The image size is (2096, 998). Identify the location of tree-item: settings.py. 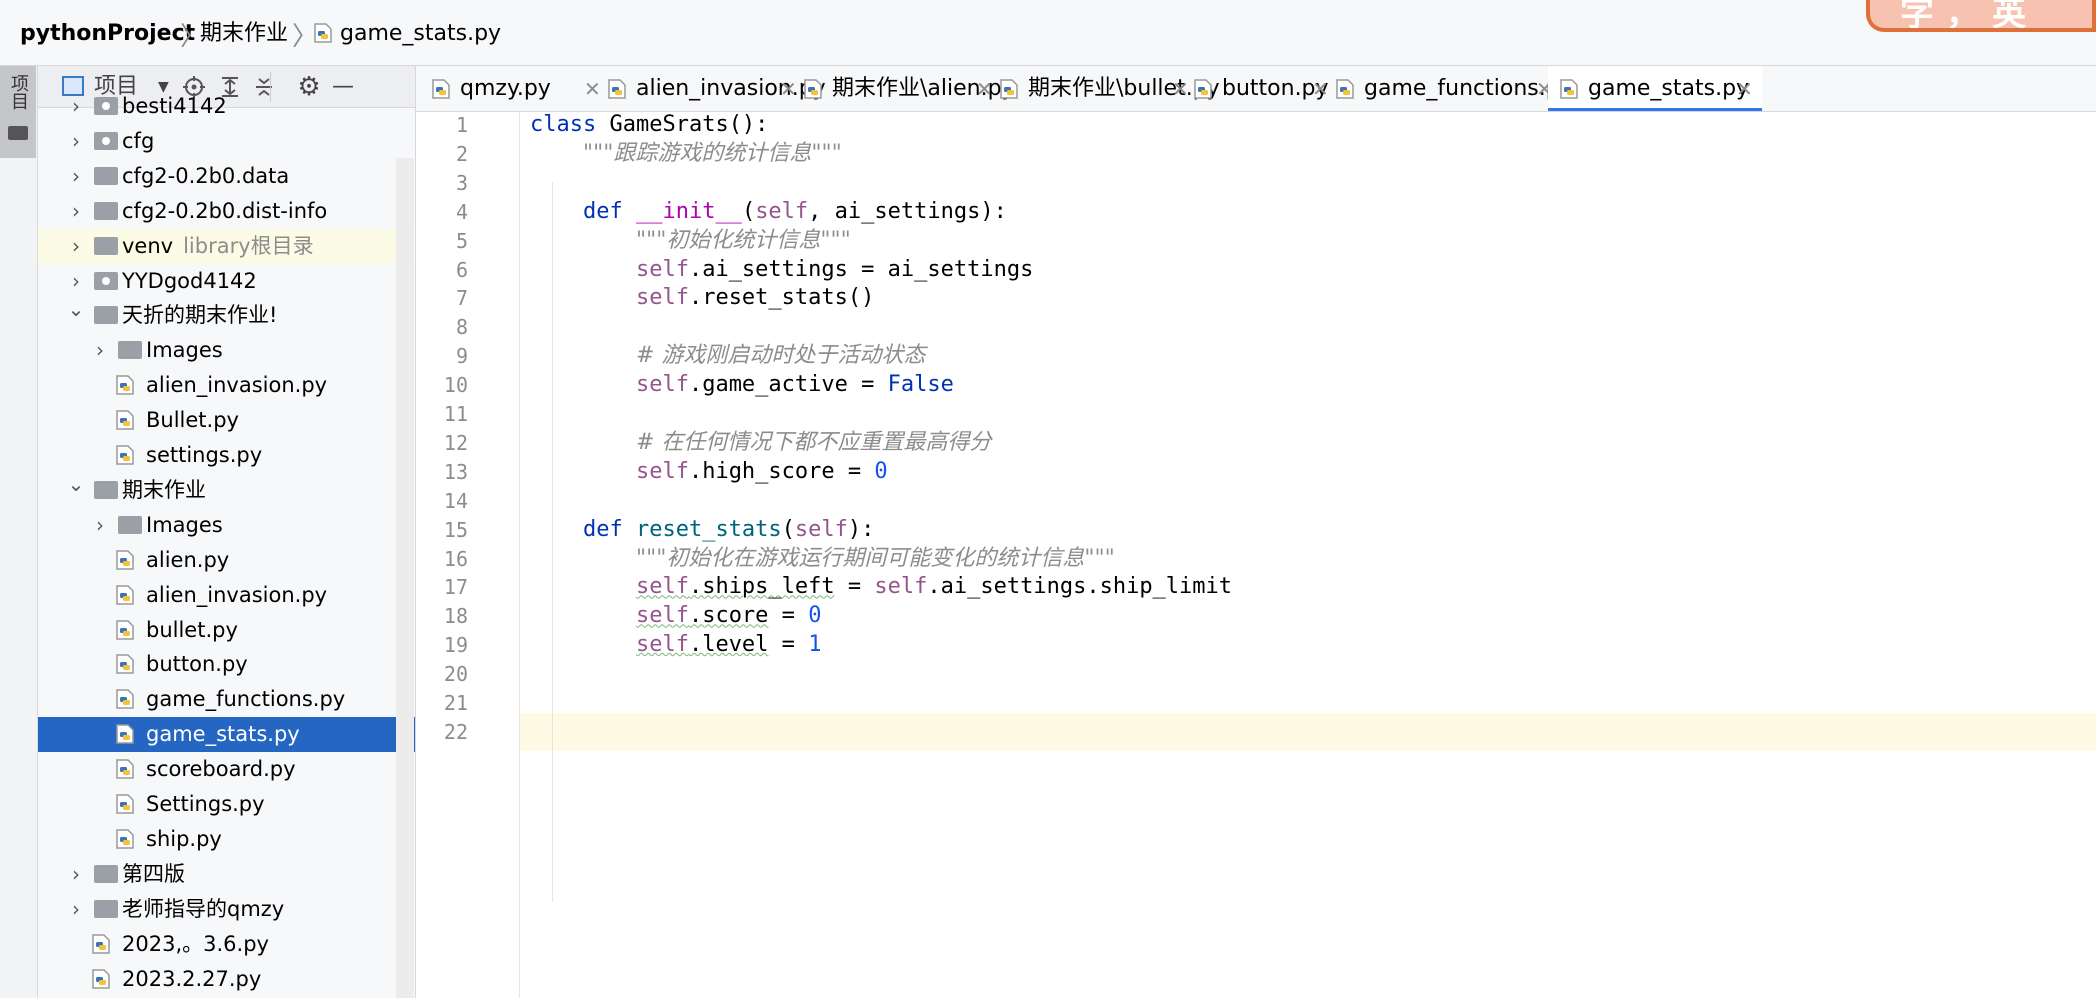
(226, 455).